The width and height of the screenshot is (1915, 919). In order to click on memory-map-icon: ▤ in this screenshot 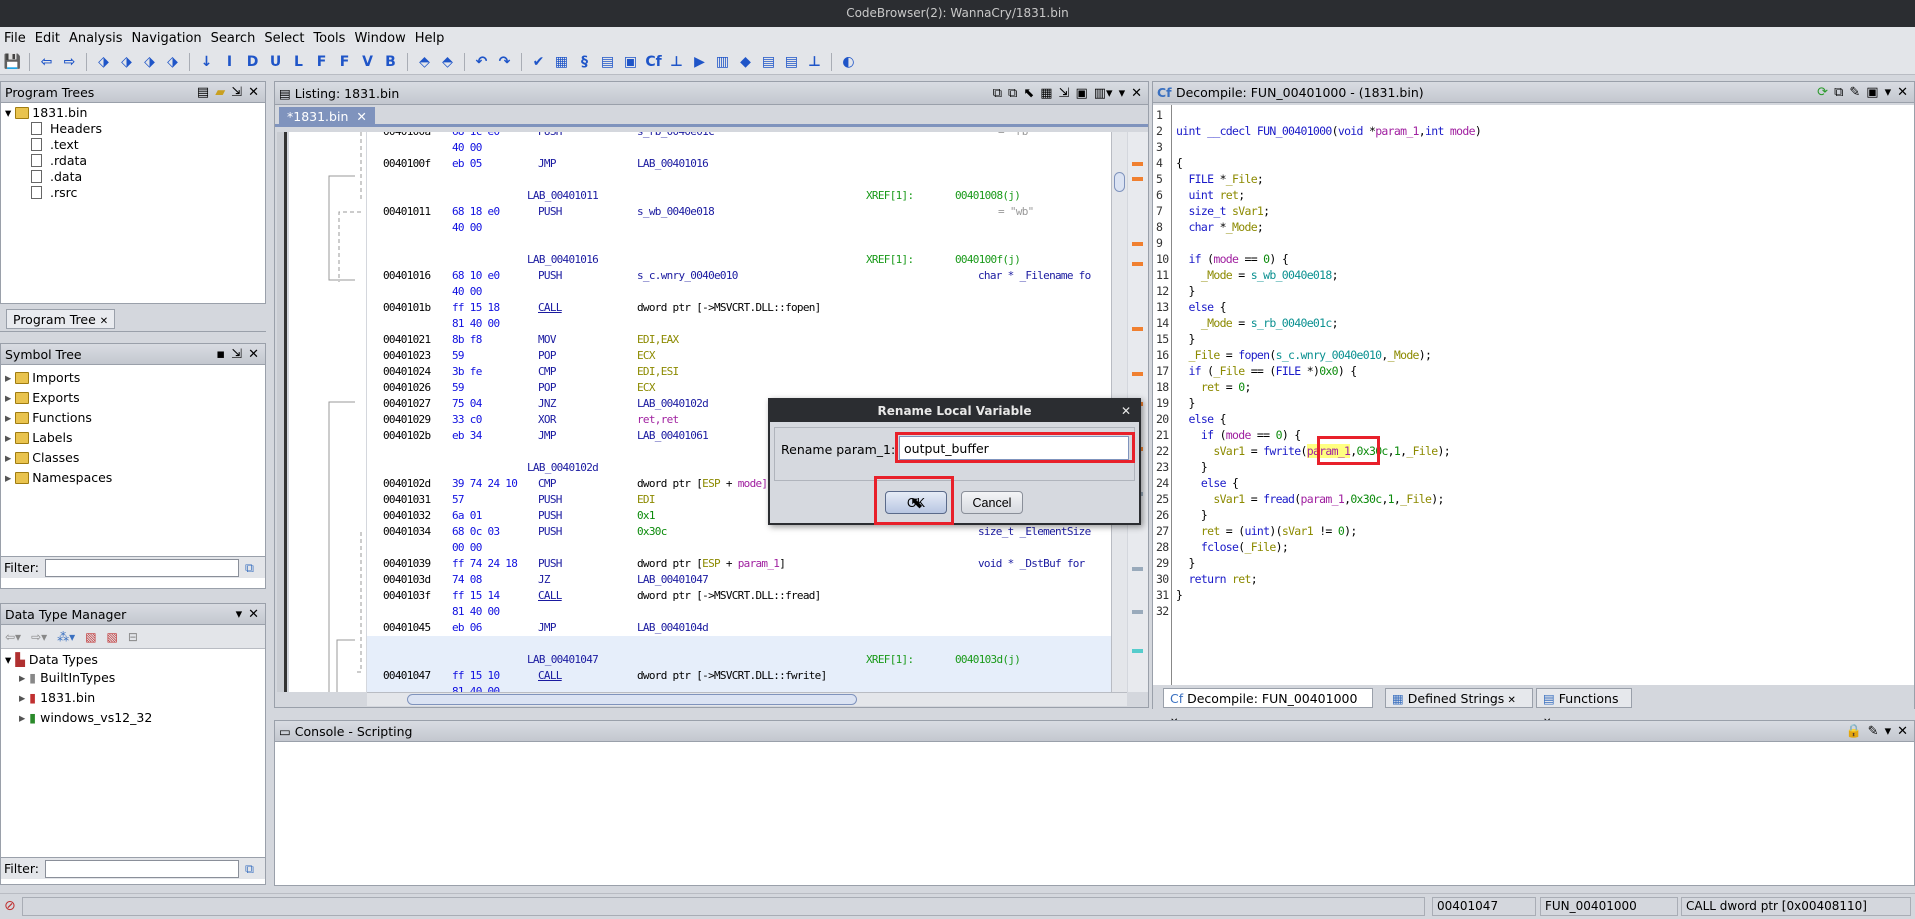, I will do `click(607, 61)`.